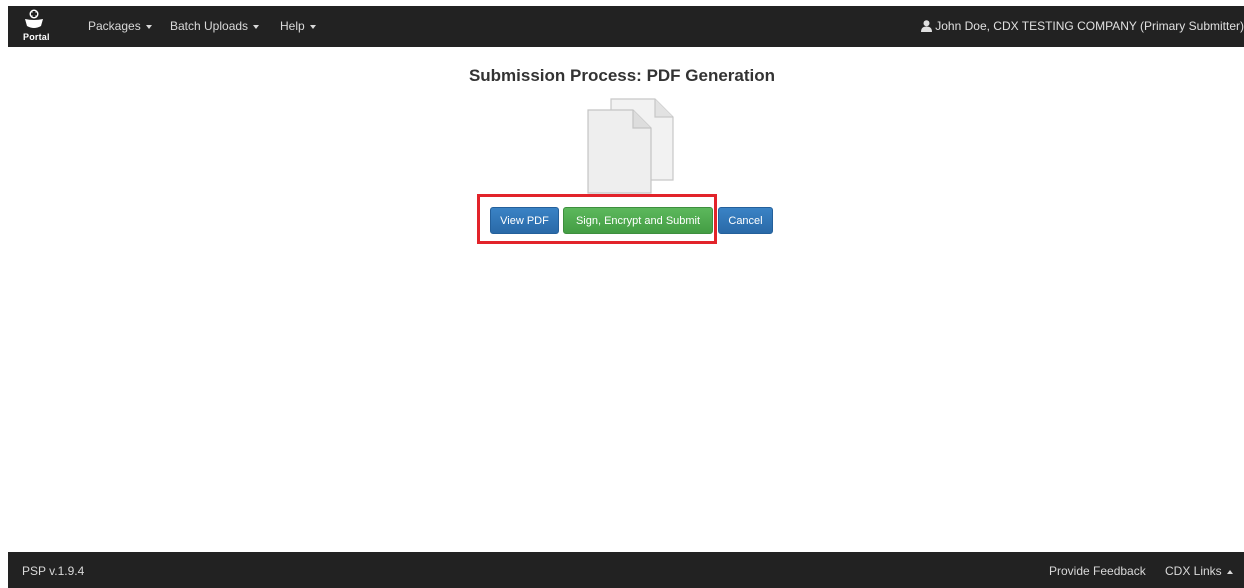 The width and height of the screenshot is (1244, 588). I want to click on provide-feedback-link: Provide Feedback, so click(1097, 570).